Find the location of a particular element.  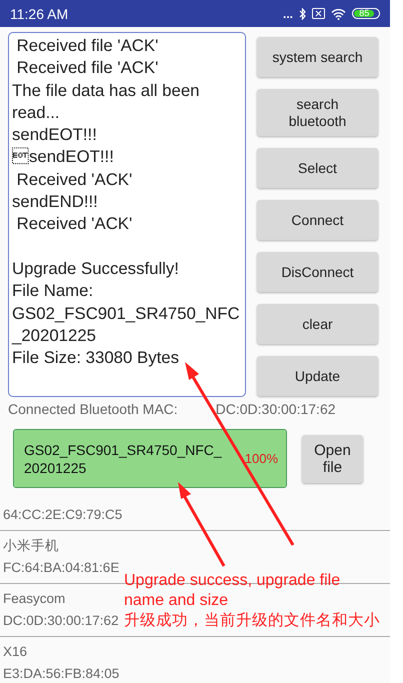

device-item: 64:CC:2E:C9:79:C5 is located at coordinates (62, 515).